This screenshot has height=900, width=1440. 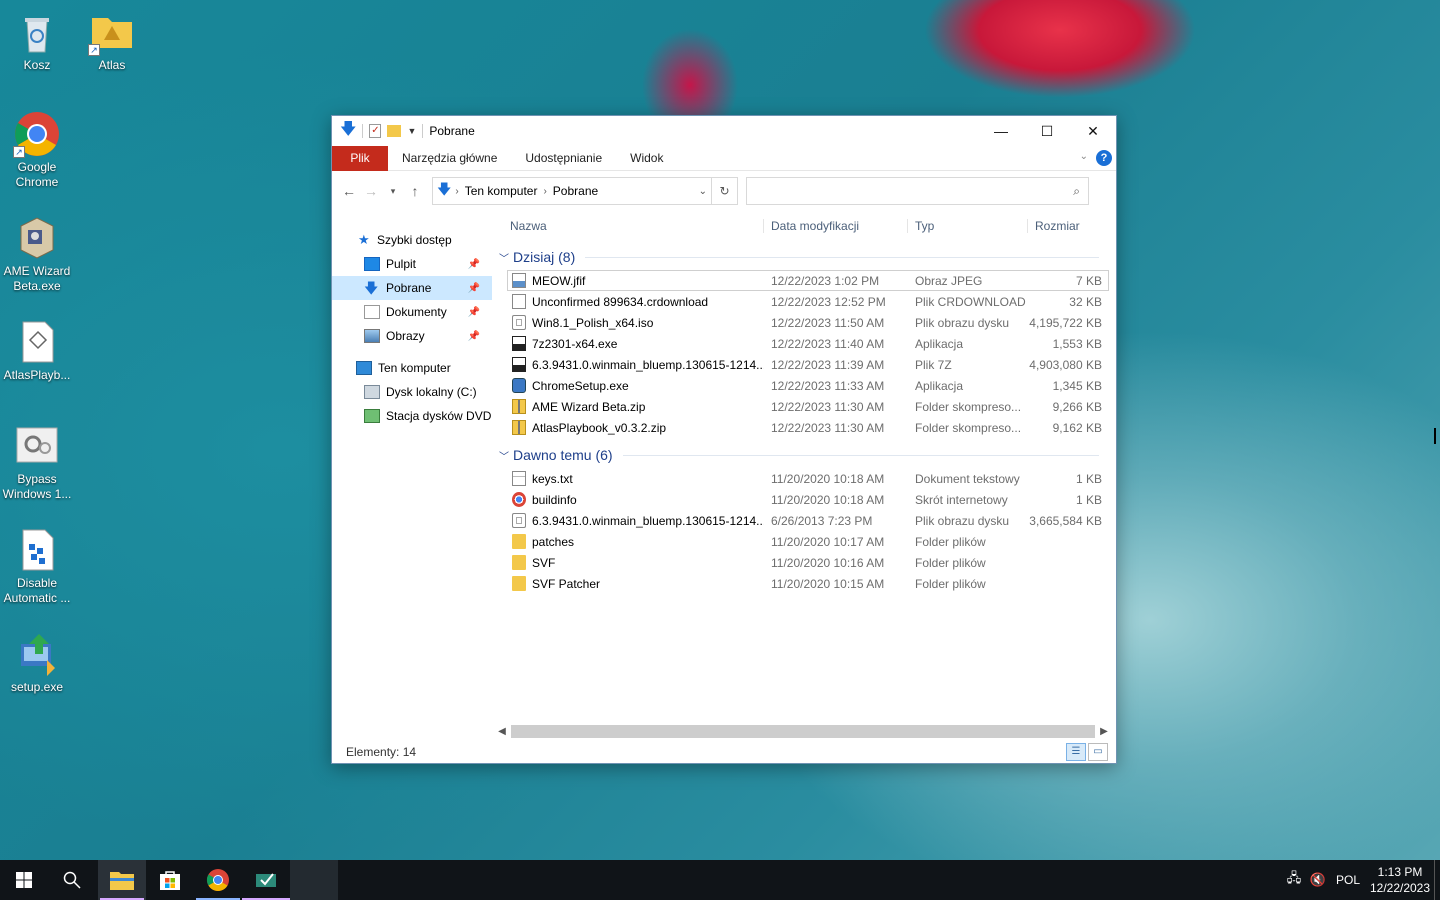 I want to click on scroll-right-icon: ▶, so click(x=1104, y=731).